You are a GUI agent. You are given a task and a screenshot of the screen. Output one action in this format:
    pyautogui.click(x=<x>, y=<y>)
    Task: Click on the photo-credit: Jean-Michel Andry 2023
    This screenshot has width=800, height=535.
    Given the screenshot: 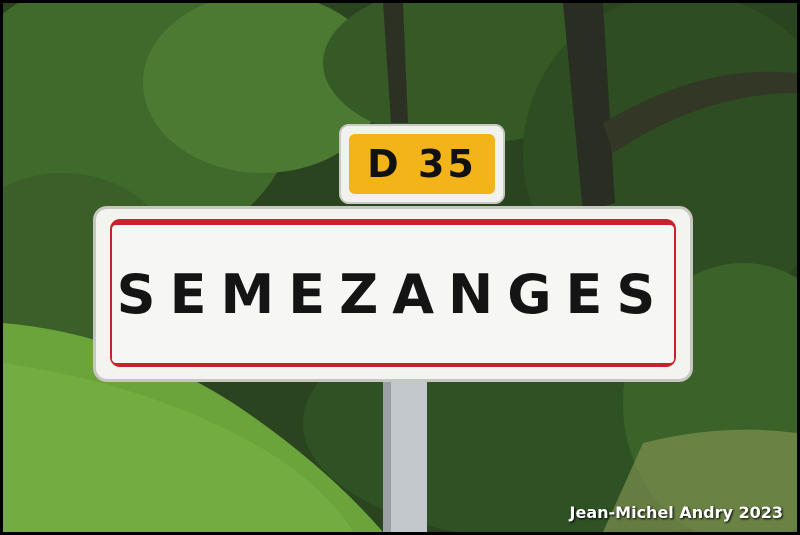 What is the action you would take?
    pyautogui.click(x=676, y=512)
    